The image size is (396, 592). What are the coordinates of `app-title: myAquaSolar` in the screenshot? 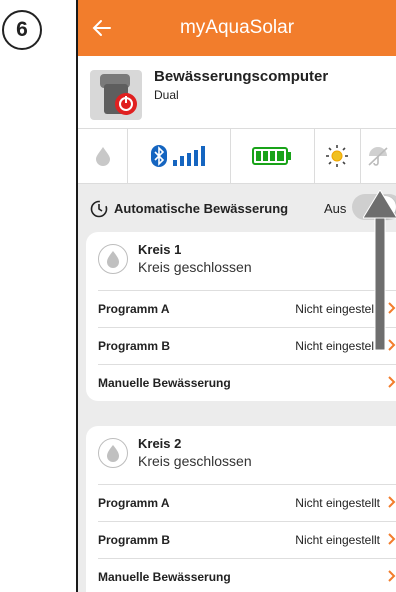 It's located at (237, 27).